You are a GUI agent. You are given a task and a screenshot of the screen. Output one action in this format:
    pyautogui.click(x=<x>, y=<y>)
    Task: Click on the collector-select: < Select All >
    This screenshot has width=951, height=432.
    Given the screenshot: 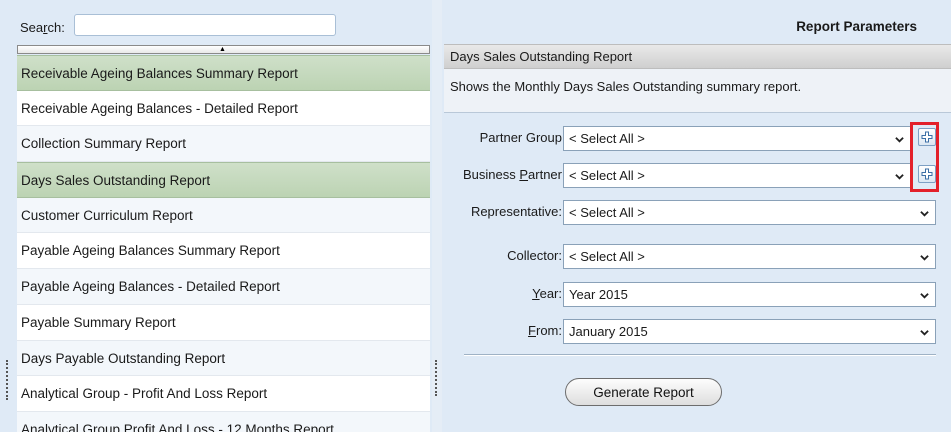 What is the action you would take?
    pyautogui.click(x=749, y=256)
    